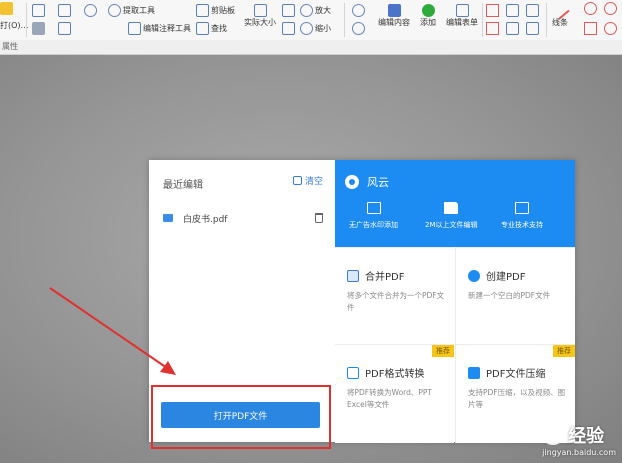 This screenshot has height=463, width=622. What do you see at coordinates (167, 28) in the screenshot?
I see `edit-annotation-tool-label: 编辑注释工具` at bounding box center [167, 28].